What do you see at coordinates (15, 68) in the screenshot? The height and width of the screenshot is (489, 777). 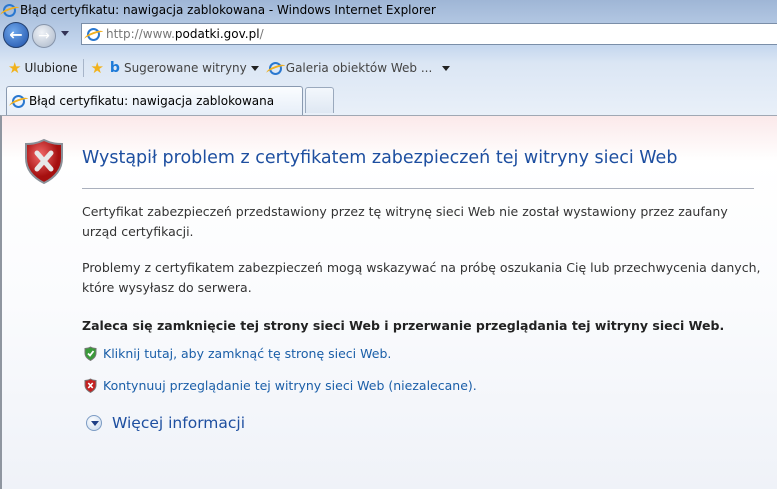 I see `favorites-star-icon: ★` at bounding box center [15, 68].